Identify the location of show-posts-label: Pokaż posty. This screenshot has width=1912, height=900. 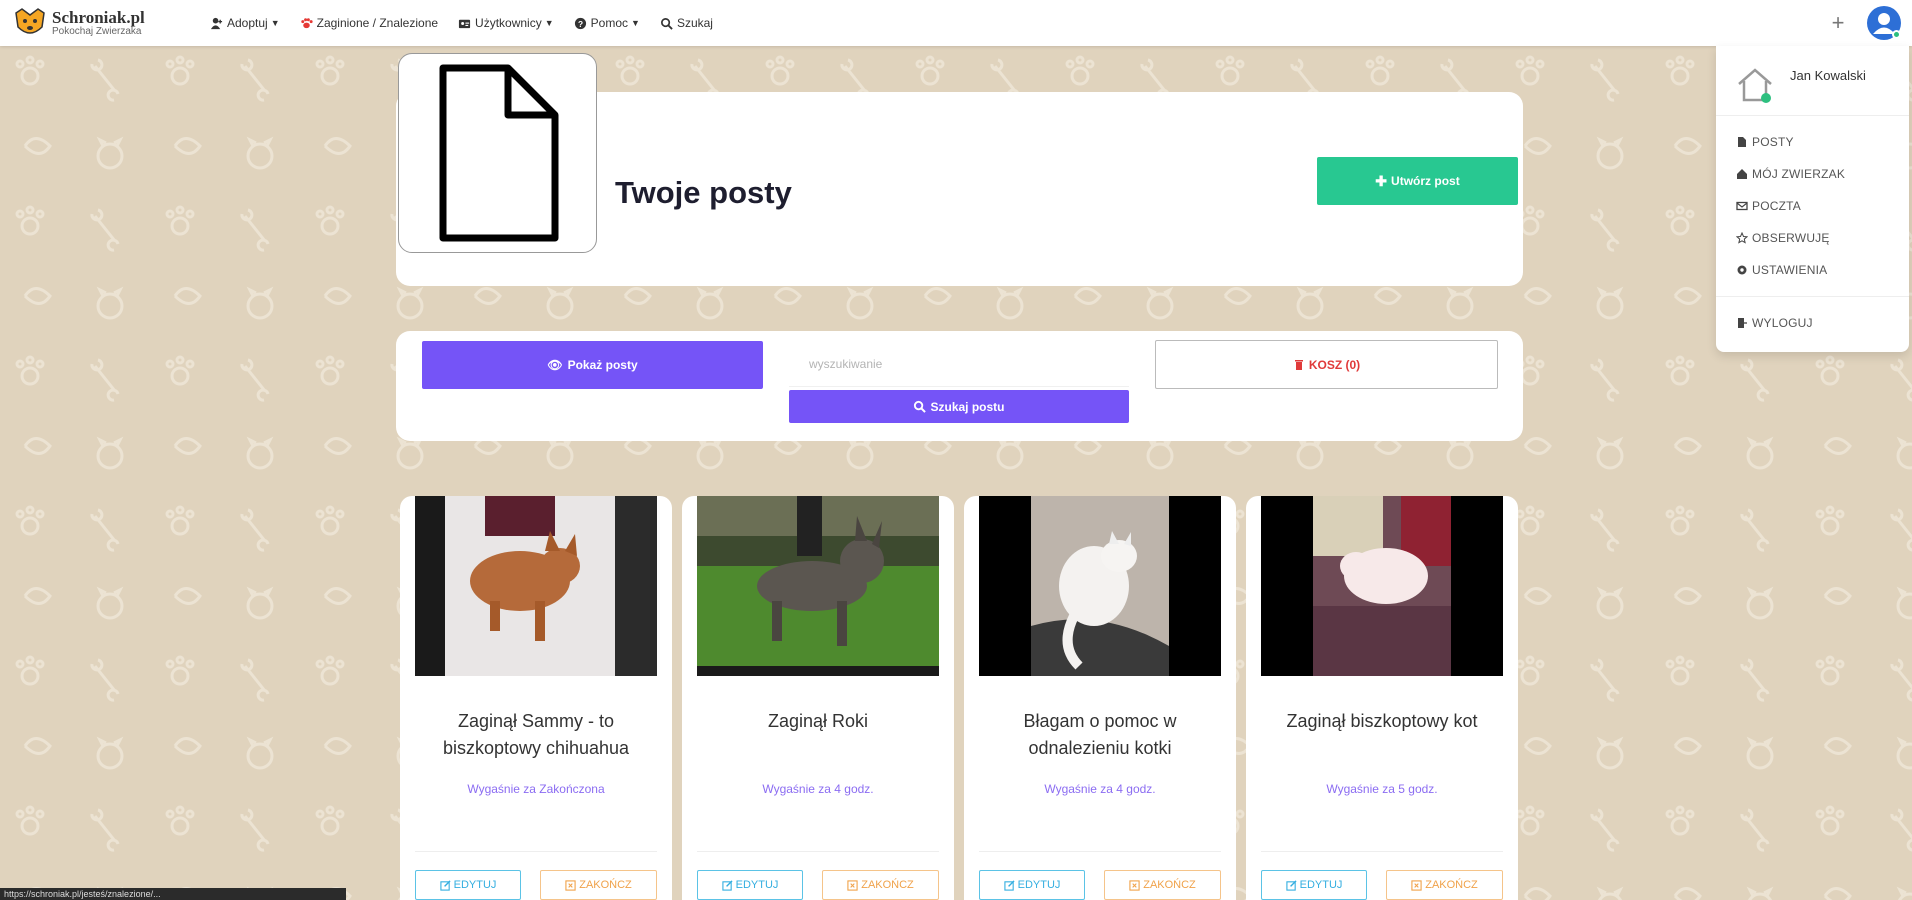
(602, 365).